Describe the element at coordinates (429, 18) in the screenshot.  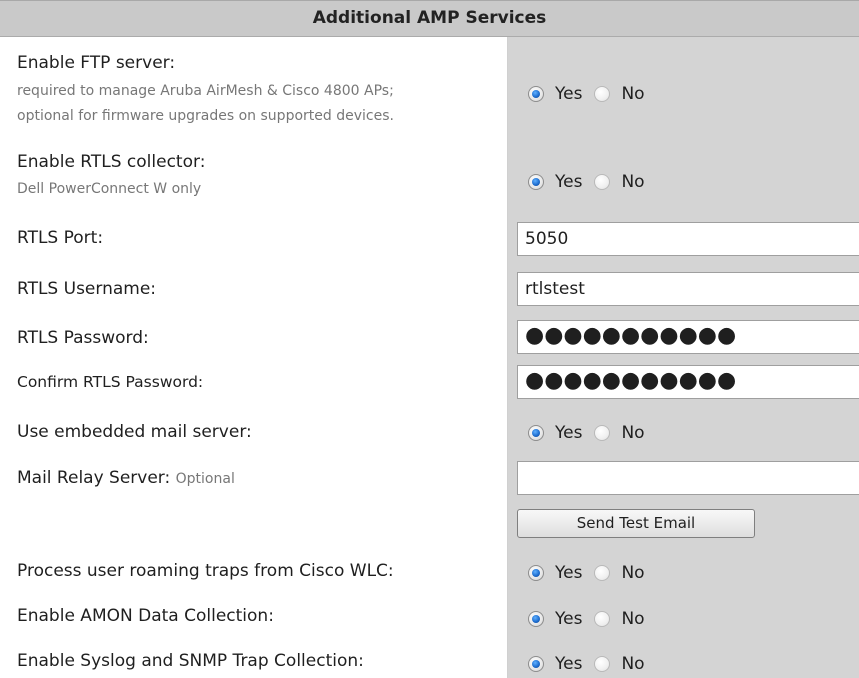
I see `section-header: Additional AMP Services` at that location.